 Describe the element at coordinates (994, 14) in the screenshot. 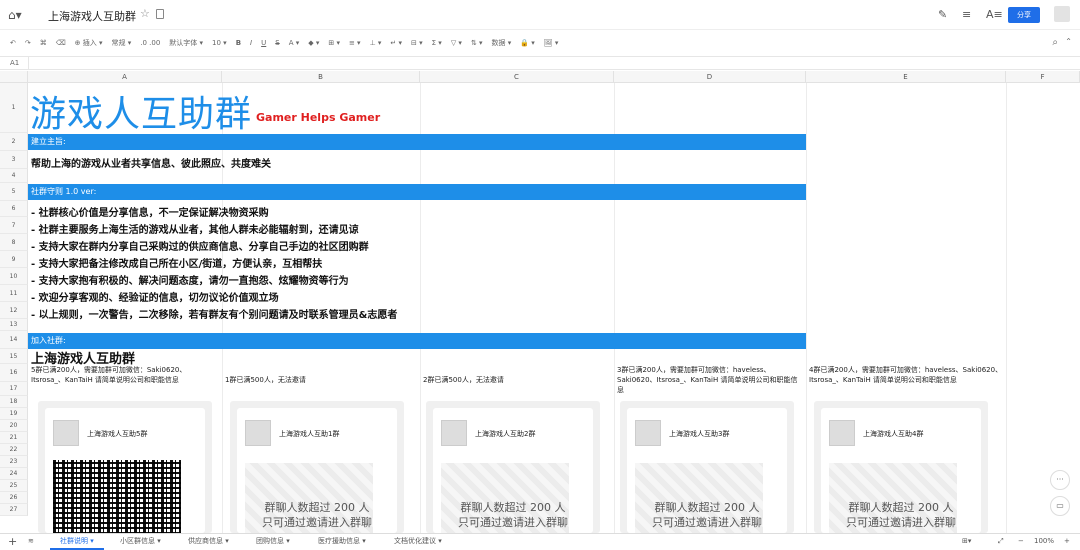

I see `font-icon: A≡` at that location.